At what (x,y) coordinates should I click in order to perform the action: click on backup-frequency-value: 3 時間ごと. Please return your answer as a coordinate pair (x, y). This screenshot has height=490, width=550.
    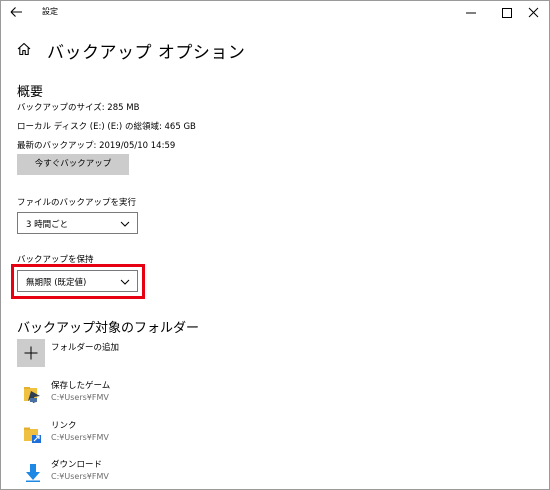
    Looking at the image, I should click on (47, 225).